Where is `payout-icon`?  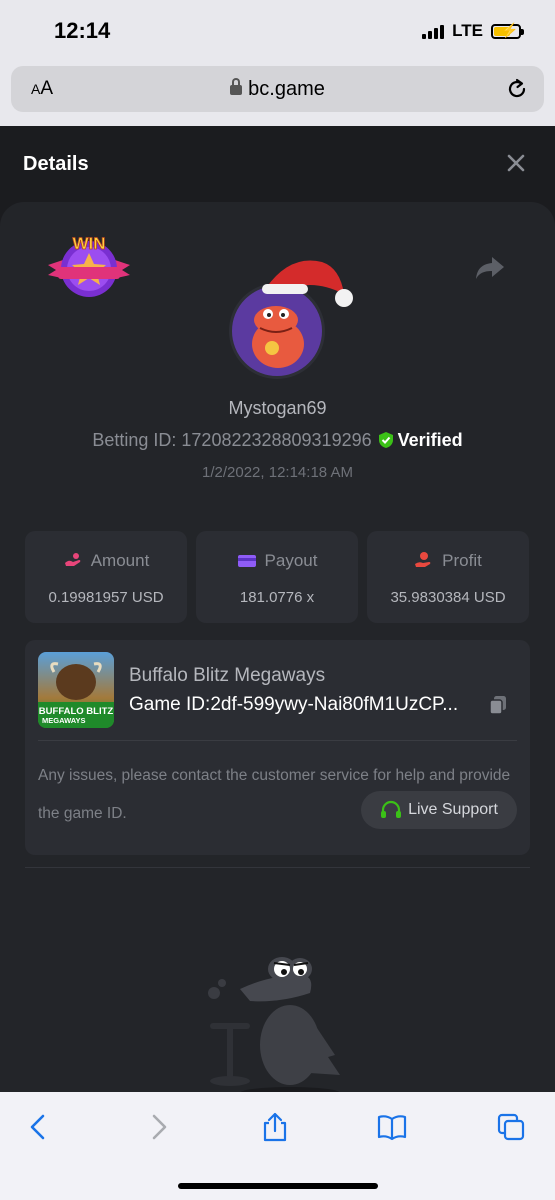
payout-icon is located at coordinates (246, 561).